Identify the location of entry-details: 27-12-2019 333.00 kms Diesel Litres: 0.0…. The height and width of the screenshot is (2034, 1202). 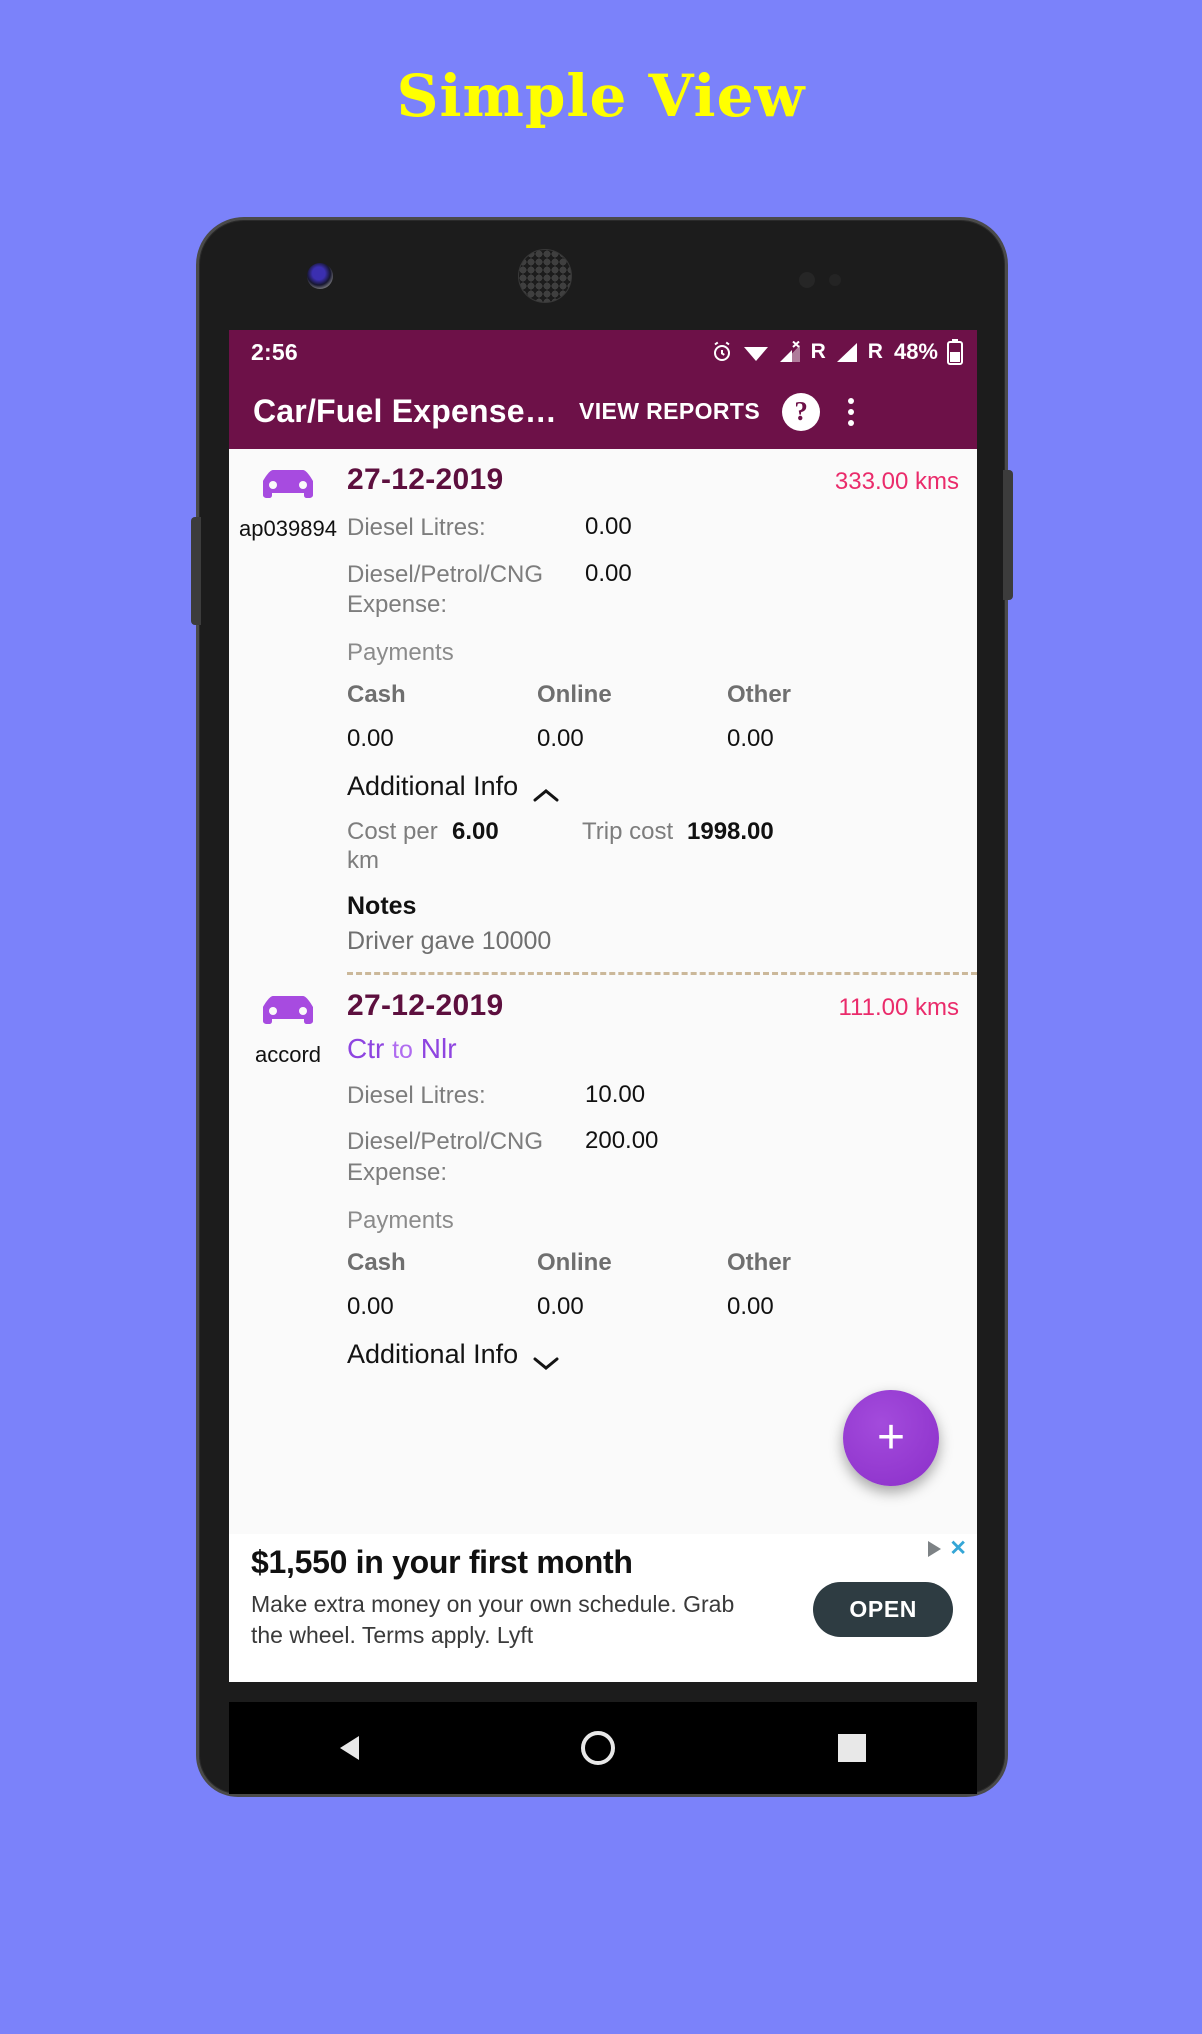
(662, 709).